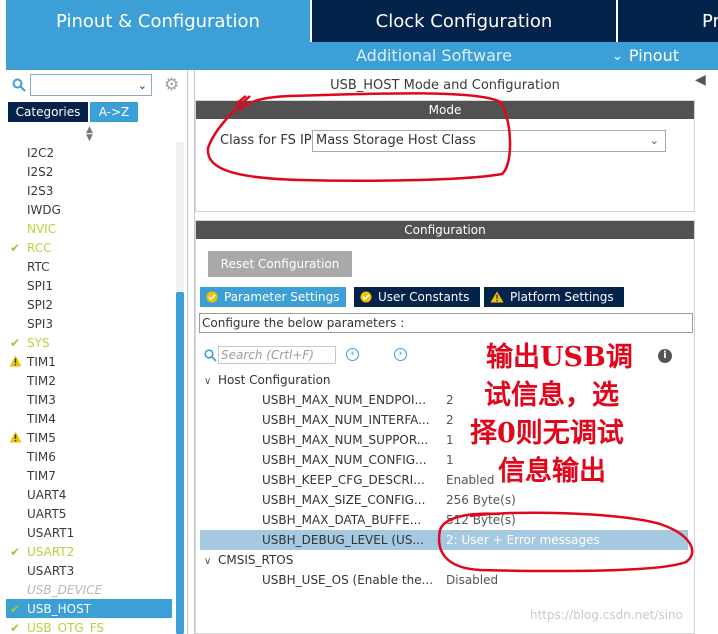 Image resolution: width=718 pixels, height=634 pixels. What do you see at coordinates (444, 480) in the screenshot?
I see `parameter-row: USBH_KEEP_CFG_DESCRI... Enabled` at bounding box center [444, 480].